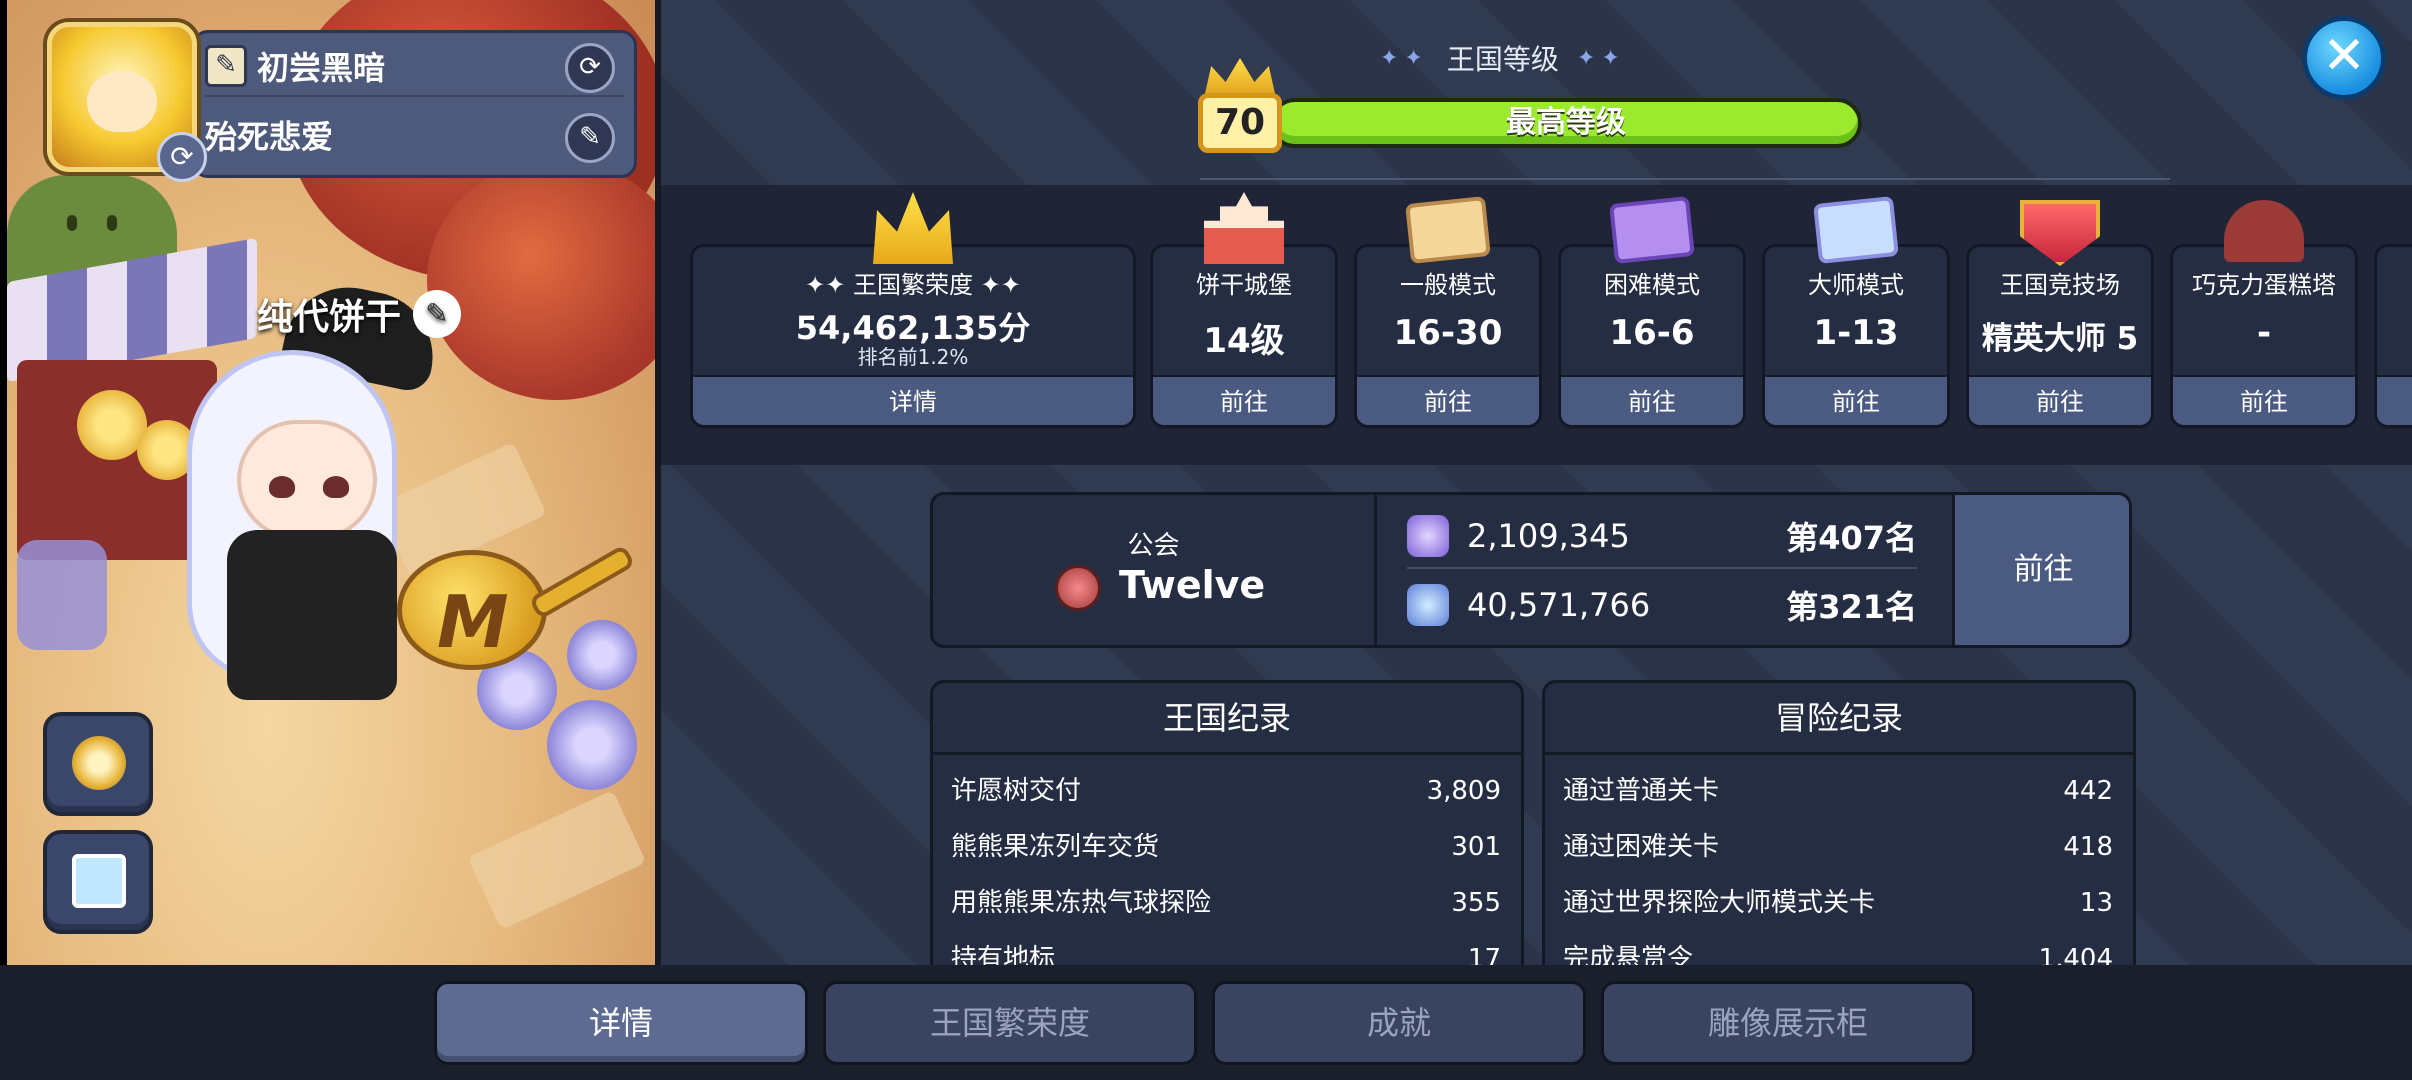  I want to click on cookie-name: 纯代饼干, so click(329, 317).